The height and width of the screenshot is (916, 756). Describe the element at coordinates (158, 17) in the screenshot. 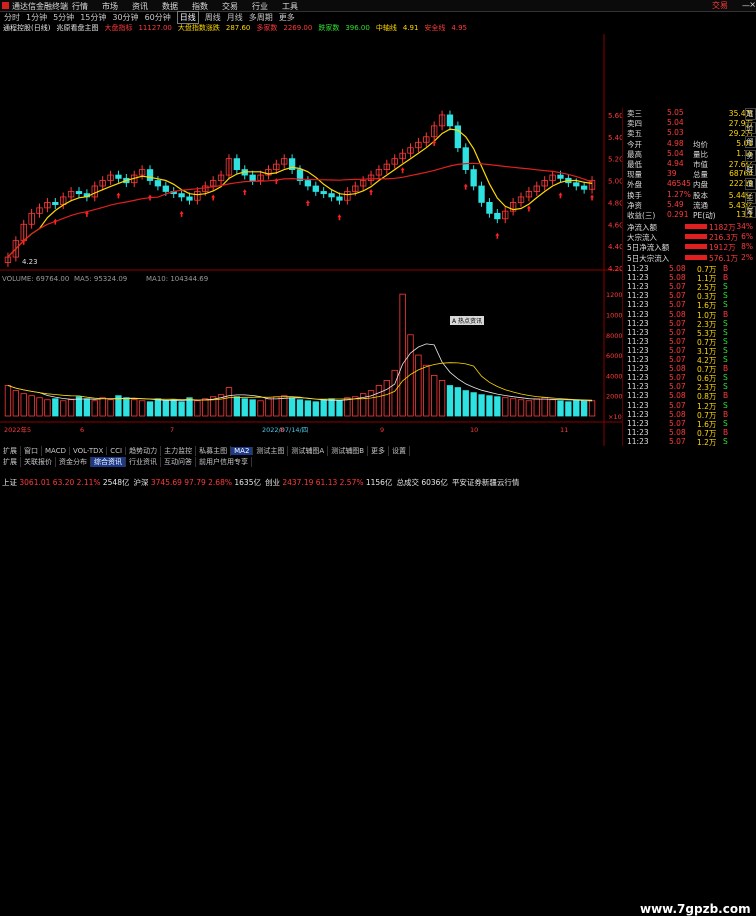

I see `period-tab: 60分钟` at that location.